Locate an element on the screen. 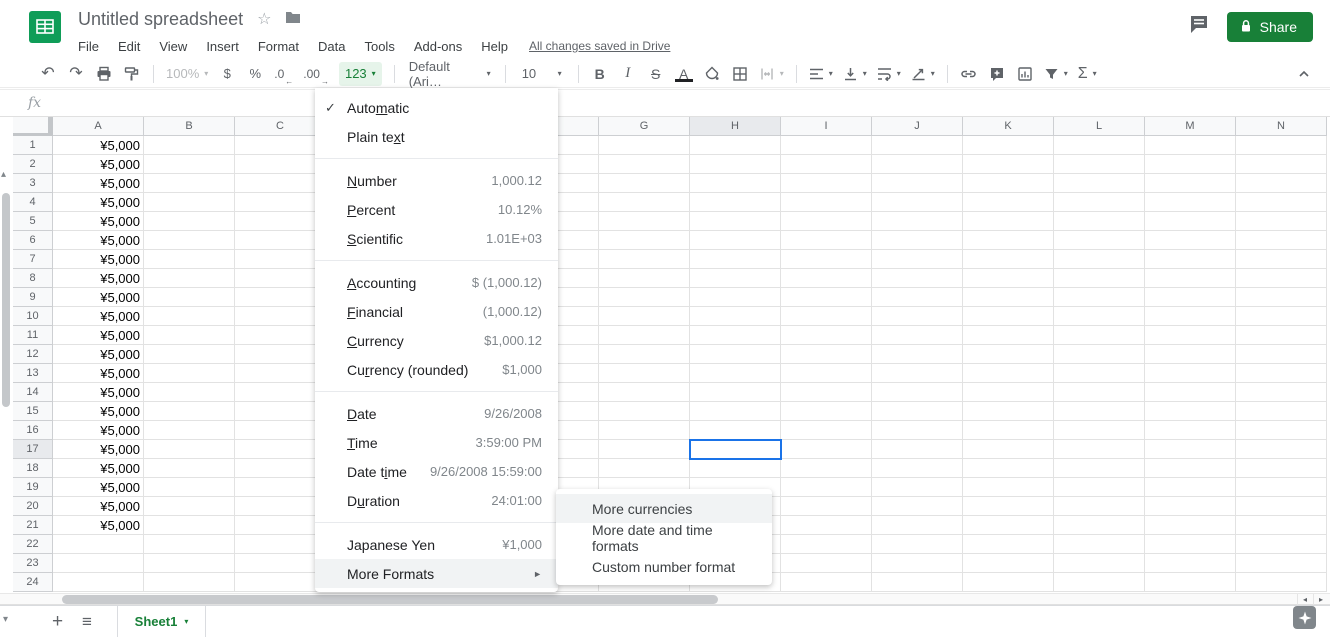  cell-i4 is located at coordinates (826, 202).